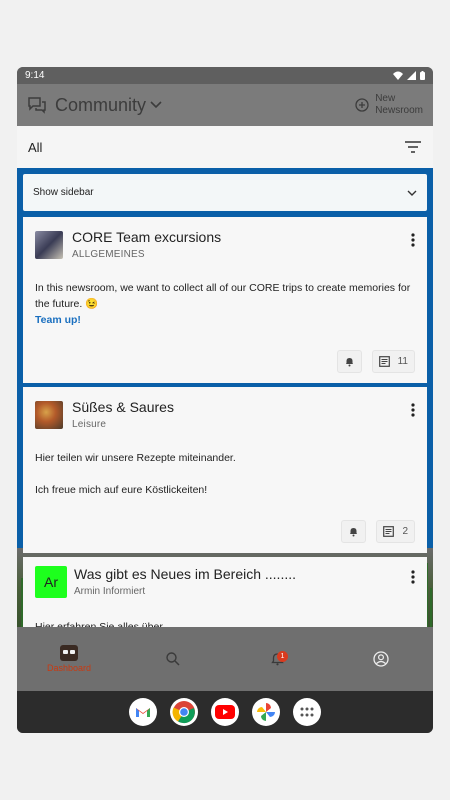 The image size is (450, 800). What do you see at coordinates (398, 75) in the screenshot?
I see `wifi-icon` at bounding box center [398, 75].